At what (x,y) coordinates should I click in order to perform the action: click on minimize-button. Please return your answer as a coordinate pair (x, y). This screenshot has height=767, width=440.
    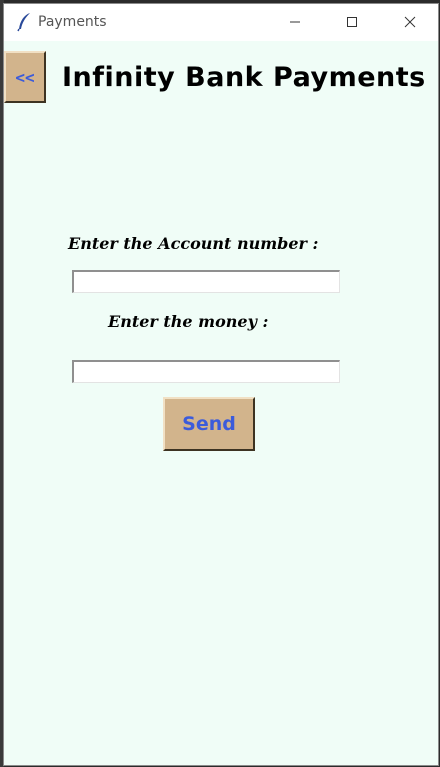
    Looking at the image, I should click on (295, 22).